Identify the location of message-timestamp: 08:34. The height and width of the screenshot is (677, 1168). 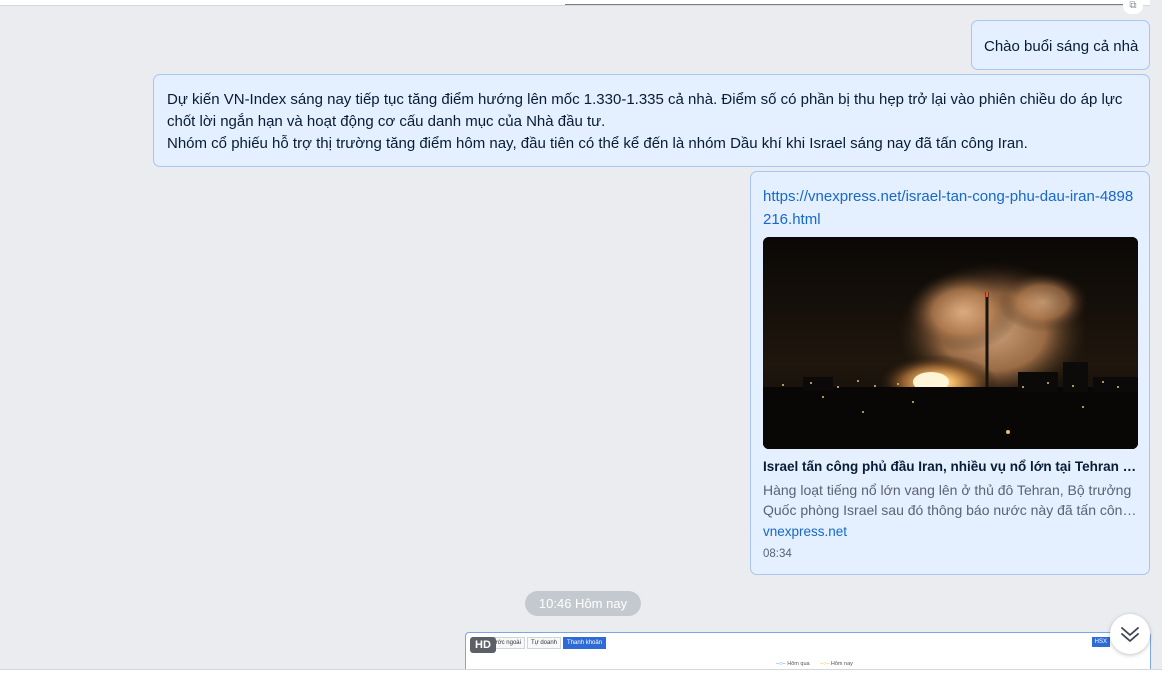
(777, 554).